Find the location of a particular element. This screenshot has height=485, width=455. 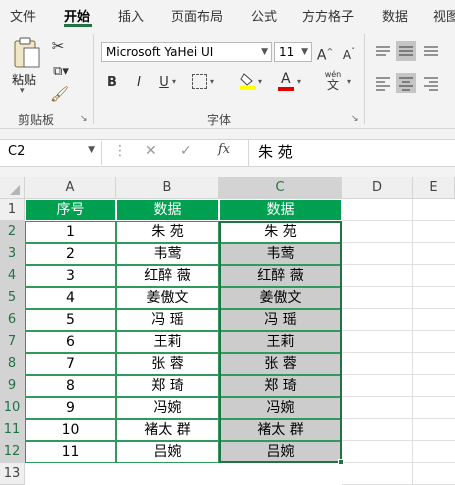

tab-page-layout: 页面布局 is located at coordinates (197, 15).